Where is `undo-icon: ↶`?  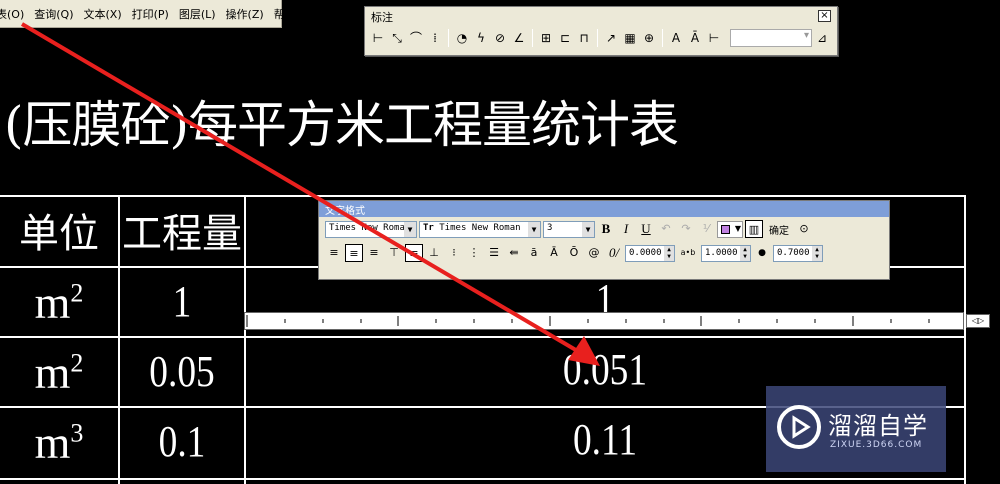
undo-icon: ↶ is located at coordinates (666, 229).